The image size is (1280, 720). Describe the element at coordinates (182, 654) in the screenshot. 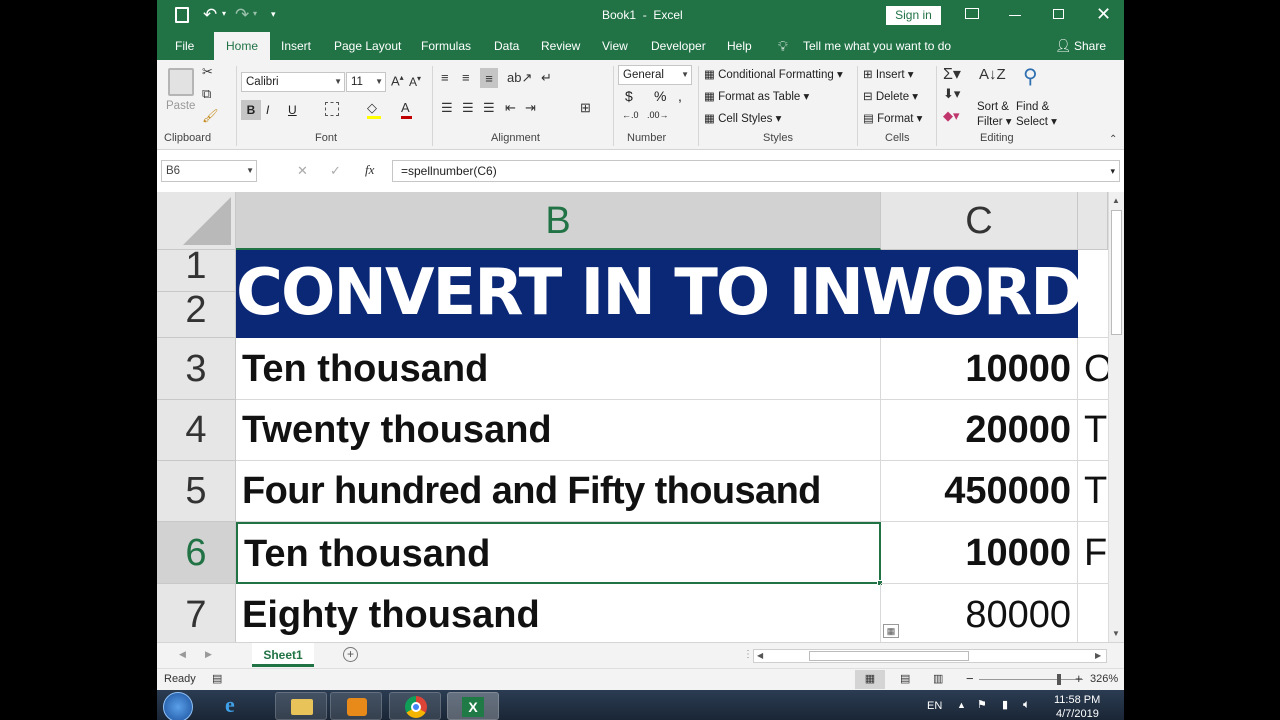

I see `prev-sheet-icon: ◀` at that location.